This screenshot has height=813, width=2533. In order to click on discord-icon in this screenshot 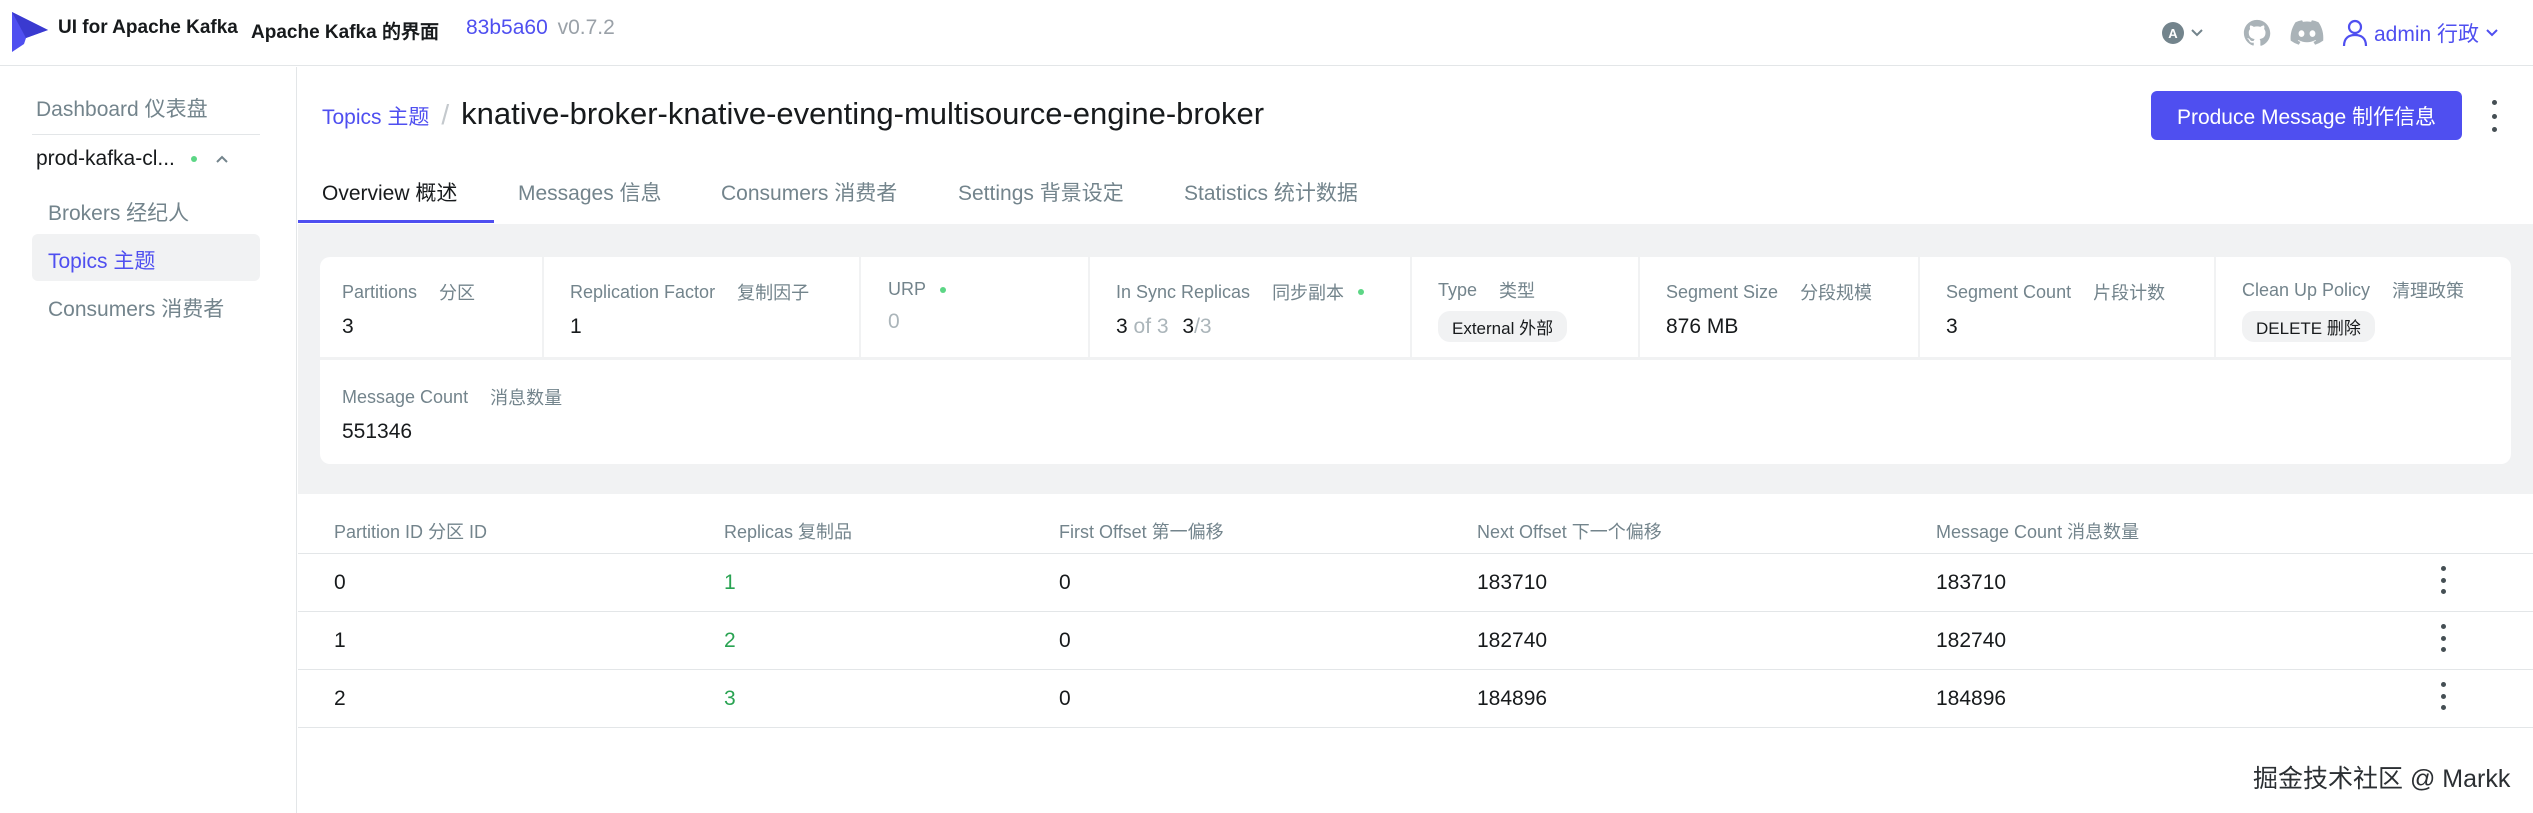, I will do `click(2307, 32)`.